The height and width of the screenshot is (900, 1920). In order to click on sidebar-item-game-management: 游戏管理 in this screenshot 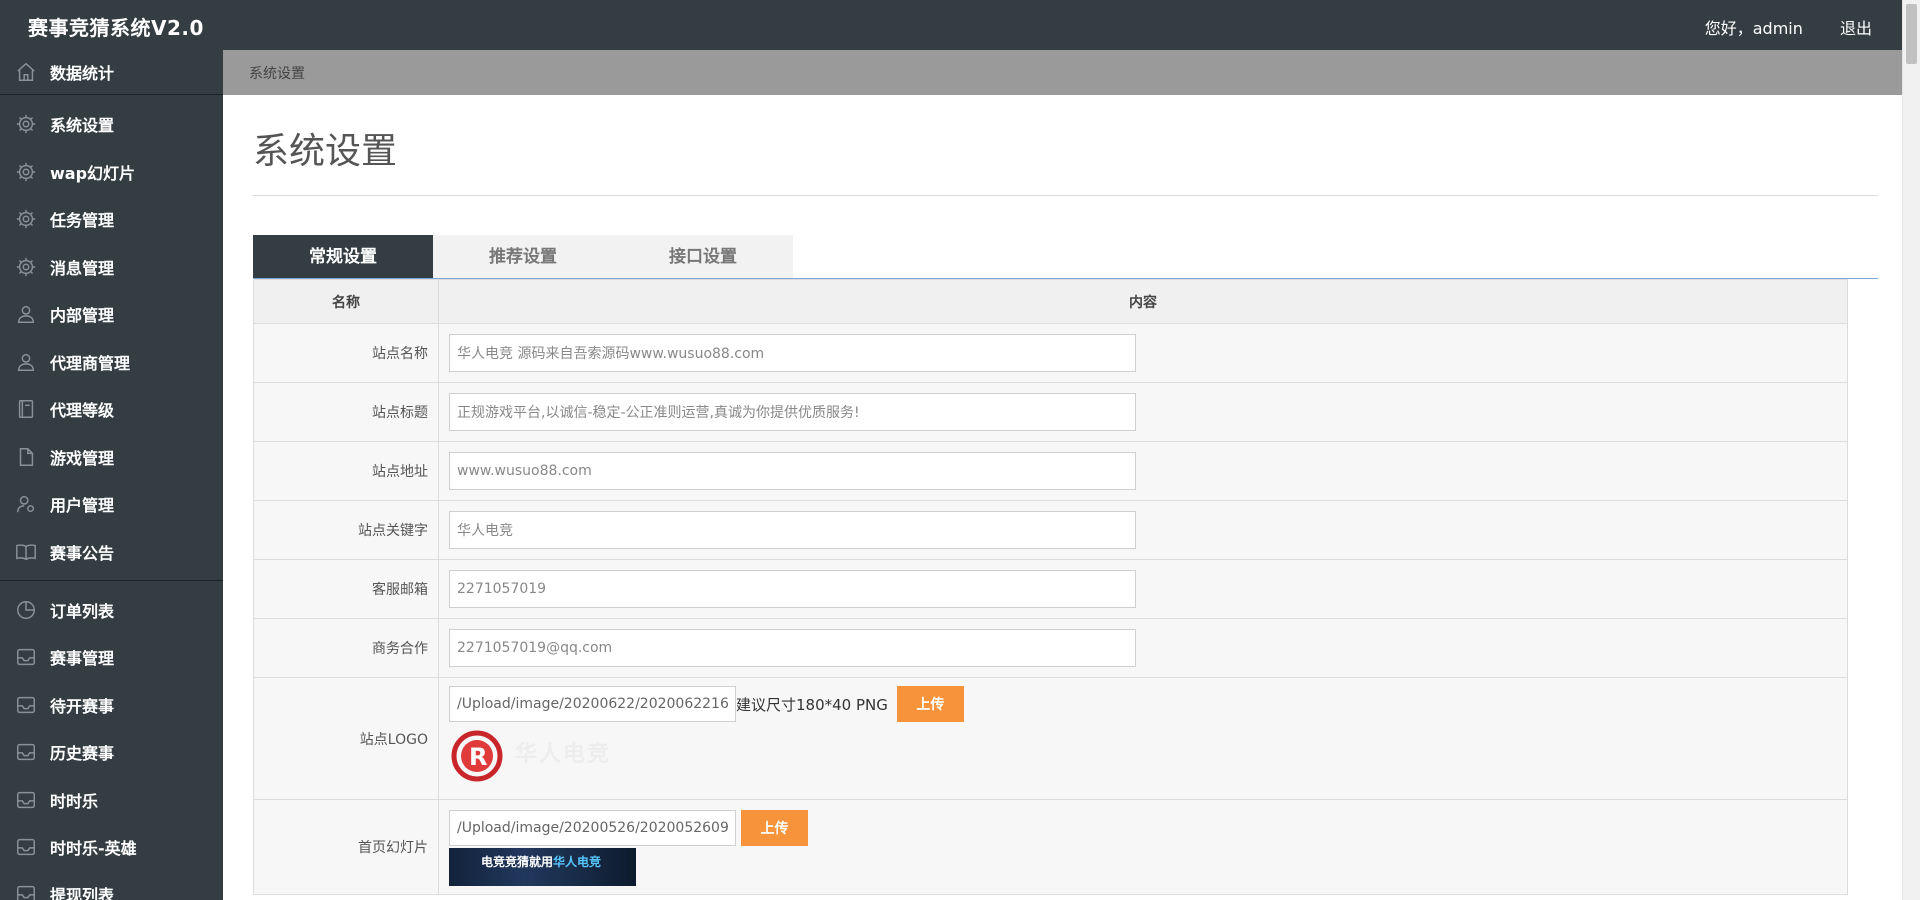, I will do `click(111, 457)`.